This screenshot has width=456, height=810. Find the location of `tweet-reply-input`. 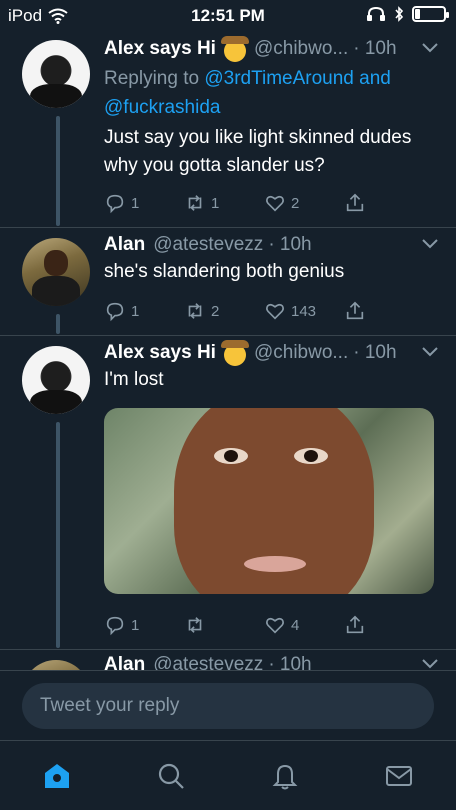

tweet-reply-input is located at coordinates (228, 706).